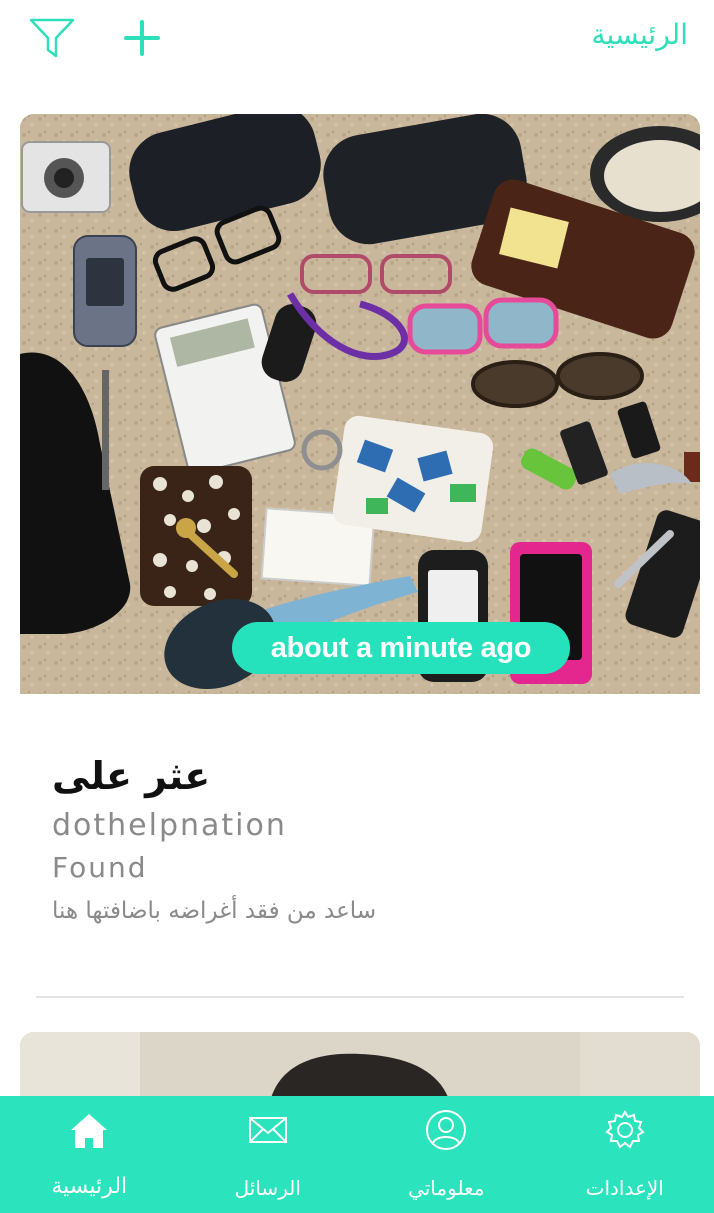 The width and height of the screenshot is (714, 1213). What do you see at coordinates (214, 911) in the screenshot?
I see `card-description: ساعد من فقد أغراضه باضافتها هنا` at bounding box center [214, 911].